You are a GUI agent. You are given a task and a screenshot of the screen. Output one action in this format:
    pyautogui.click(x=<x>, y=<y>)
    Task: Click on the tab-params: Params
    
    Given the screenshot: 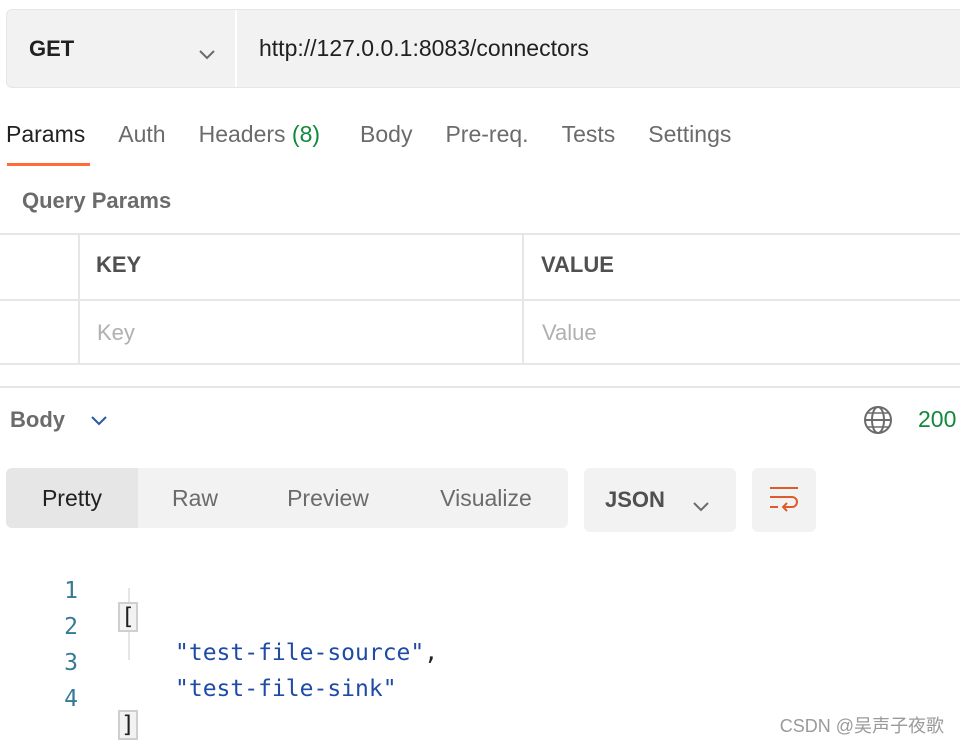 What is the action you would take?
    pyautogui.click(x=45, y=143)
    